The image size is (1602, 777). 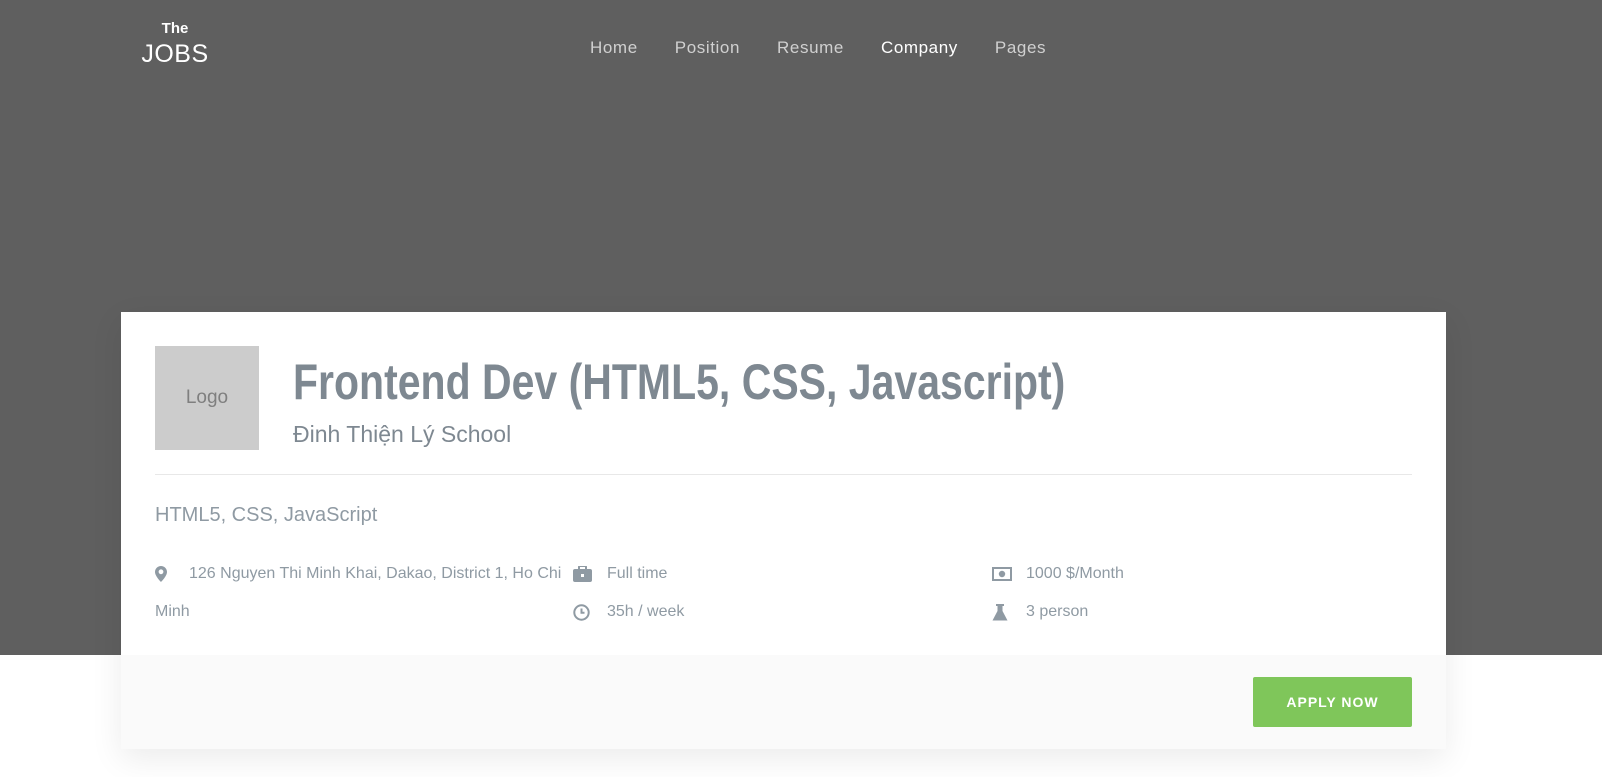 I want to click on job-employment-type-text: Full time, so click(x=637, y=573).